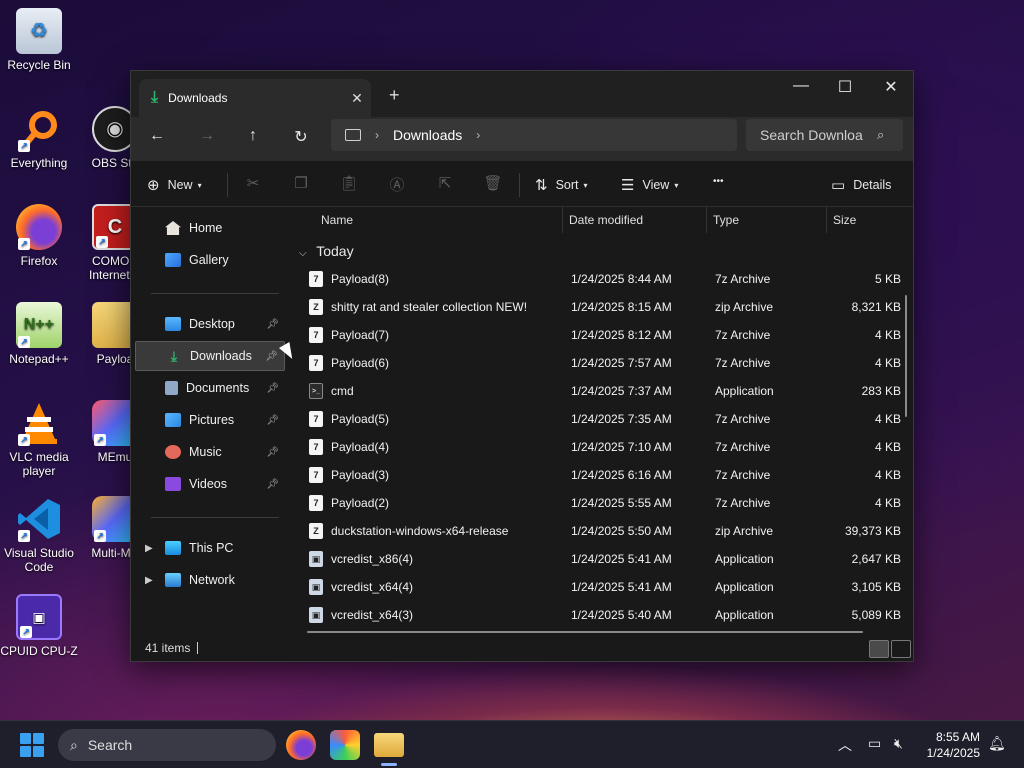 This screenshot has height=768, width=1024. Describe the element at coordinates (39, 334) in the screenshot. I see `desktop-icon-notepadpp: N++ ↗ Notepad++` at that location.